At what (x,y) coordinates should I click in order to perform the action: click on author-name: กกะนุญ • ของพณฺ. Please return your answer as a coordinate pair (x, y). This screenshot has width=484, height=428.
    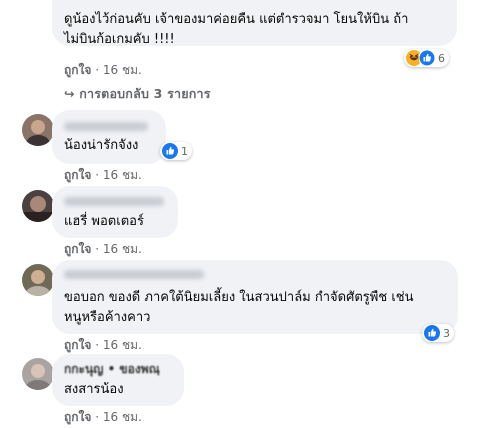
    Looking at the image, I should click on (112, 369).